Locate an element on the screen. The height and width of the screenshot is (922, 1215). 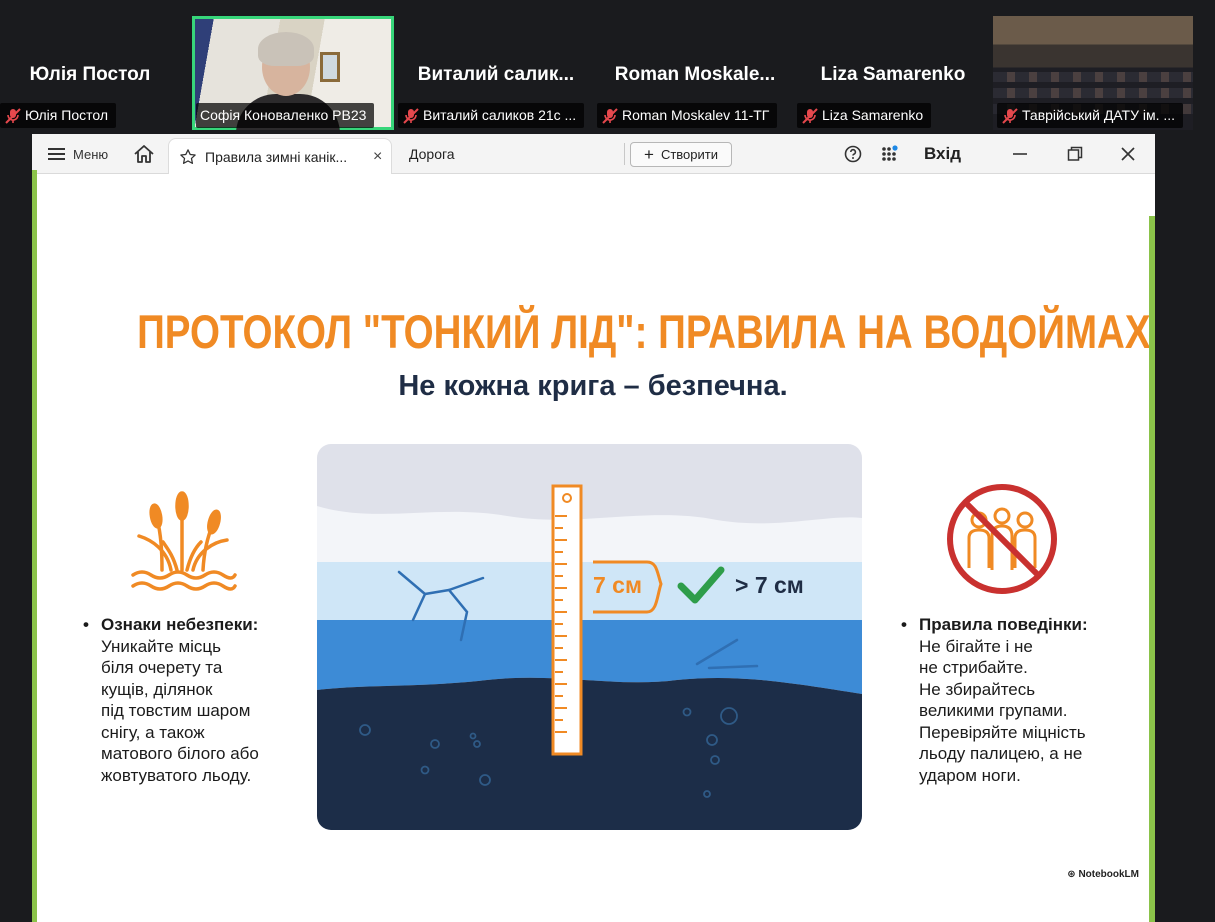
rule-line: Перевіряйте міцність is located at coordinates (1002, 732).